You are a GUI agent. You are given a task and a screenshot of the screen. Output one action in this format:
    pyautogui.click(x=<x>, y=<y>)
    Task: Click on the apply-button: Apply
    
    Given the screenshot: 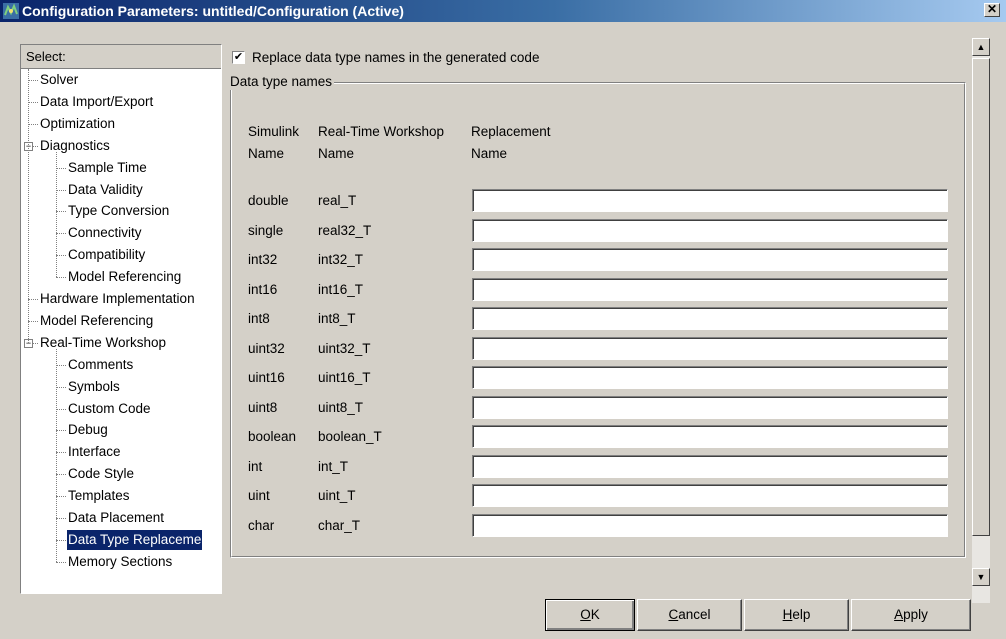 What is the action you would take?
    pyautogui.click(x=911, y=615)
    